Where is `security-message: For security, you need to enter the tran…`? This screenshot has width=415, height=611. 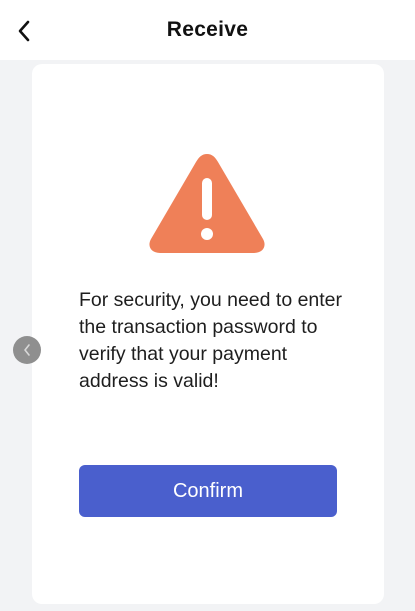 security-message: For security, you need to enter the tran… is located at coordinates (211, 340).